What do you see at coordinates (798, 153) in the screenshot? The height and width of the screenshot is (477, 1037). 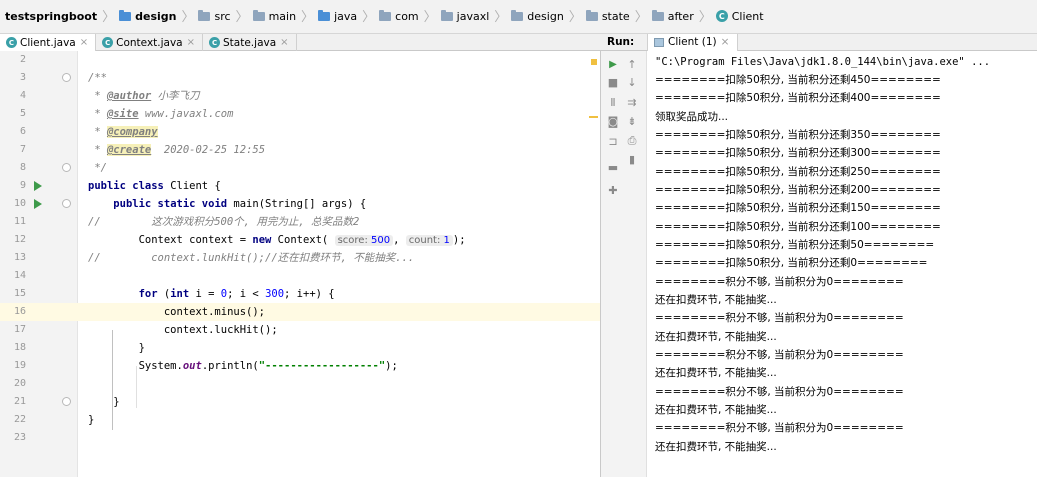 I see `console-line: ========扣除50积分, 当前积分还剩300========` at bounding box center [798, 153].